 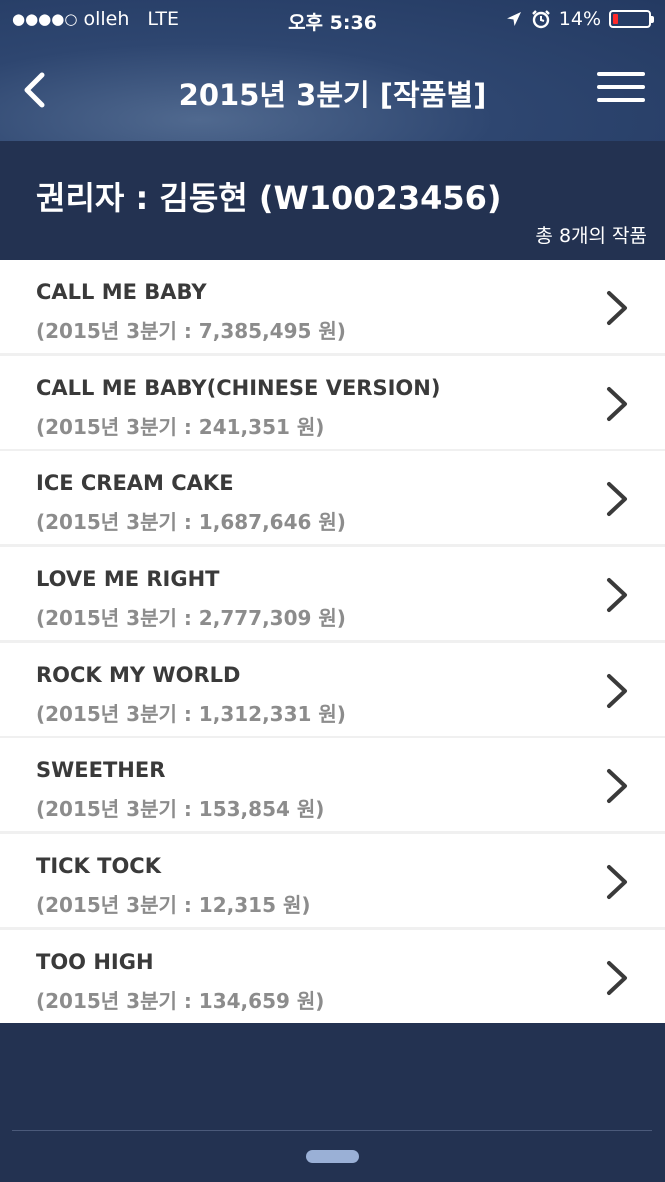 What do you see at coordinates (621, 91) in the screenshot?
I see `menu-button` at bounding box center [621, 91].